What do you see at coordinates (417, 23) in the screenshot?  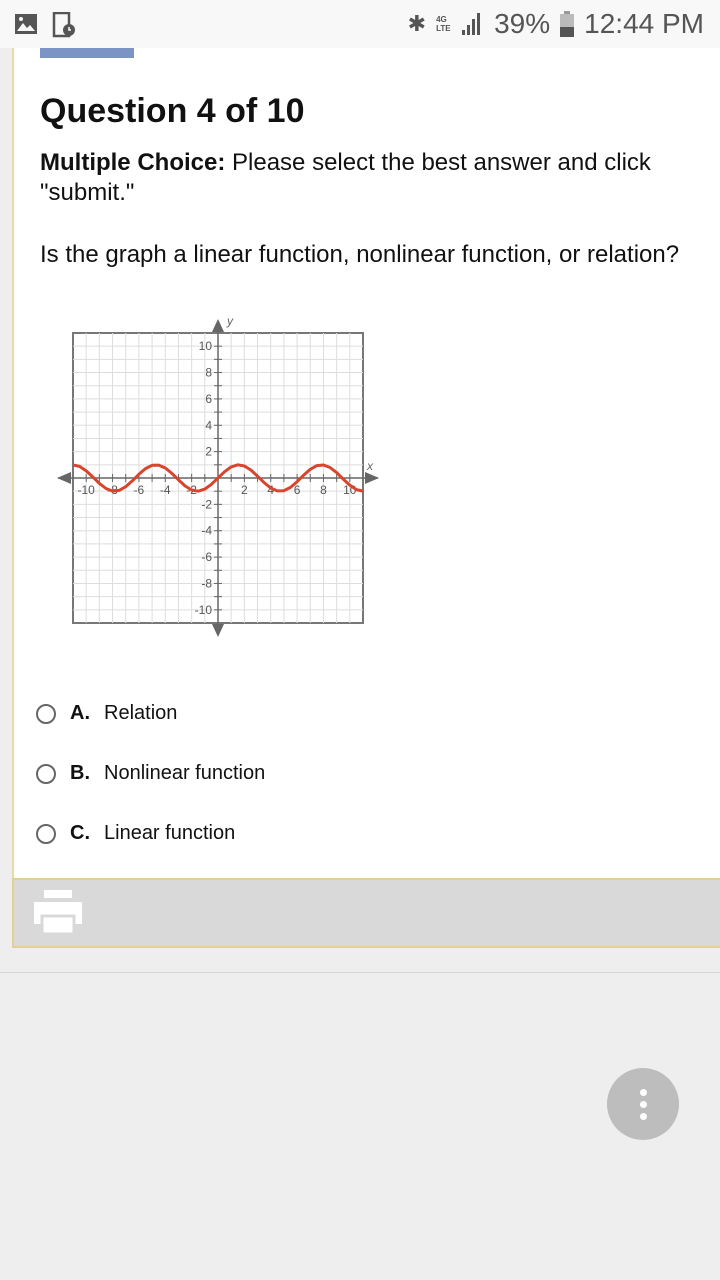 I see `bluetooth-icon: ✱` at bounding box center [417, 23].